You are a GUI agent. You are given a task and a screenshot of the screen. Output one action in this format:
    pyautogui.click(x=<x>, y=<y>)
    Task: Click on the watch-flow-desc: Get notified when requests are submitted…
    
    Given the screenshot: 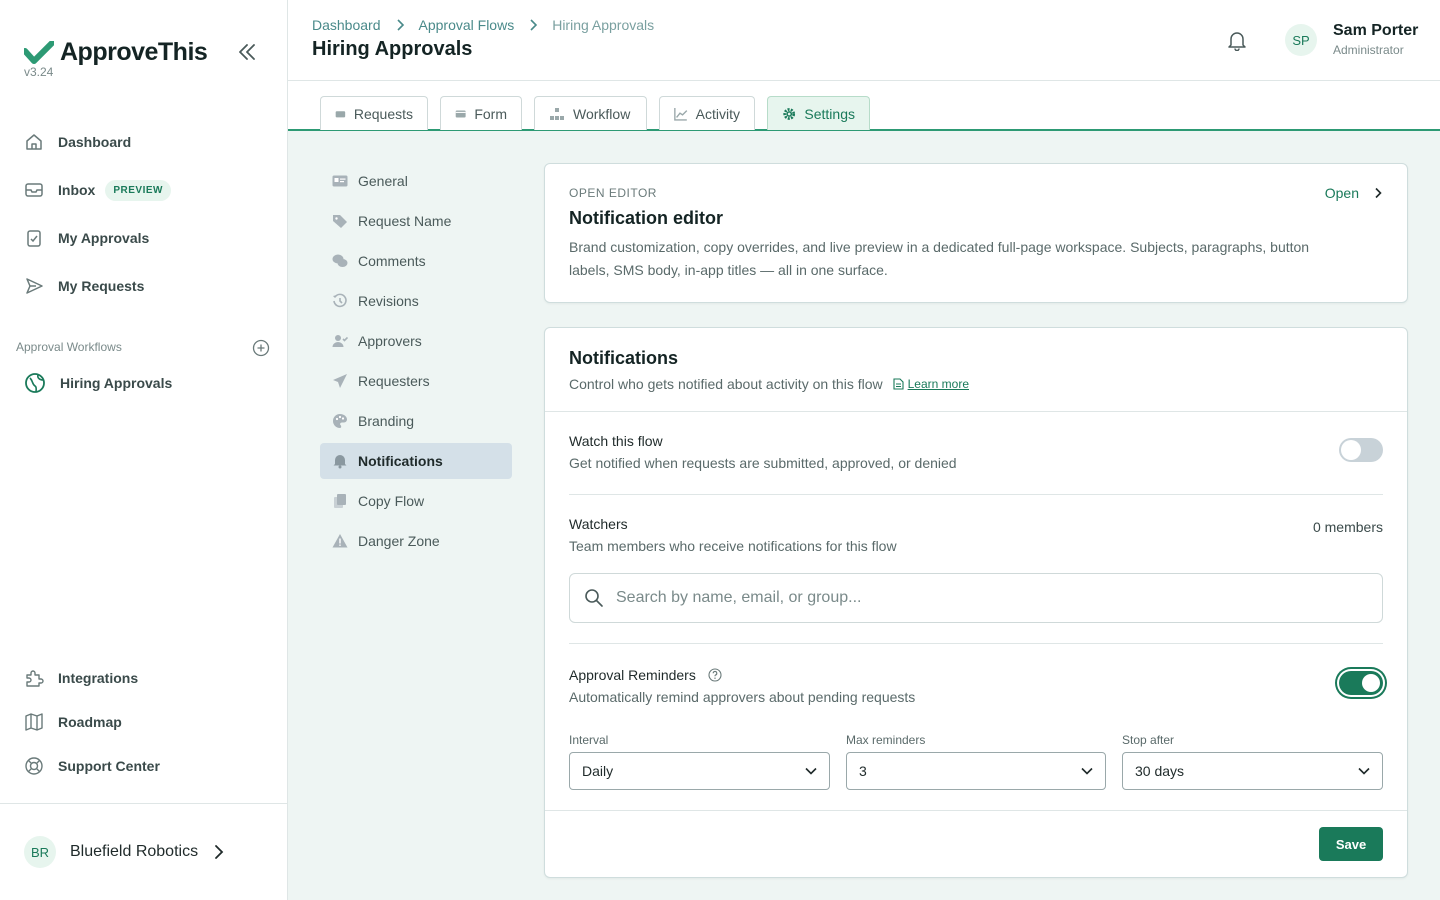 What is the action you would take?
    pyautogui.click(x=763, y=463)
    